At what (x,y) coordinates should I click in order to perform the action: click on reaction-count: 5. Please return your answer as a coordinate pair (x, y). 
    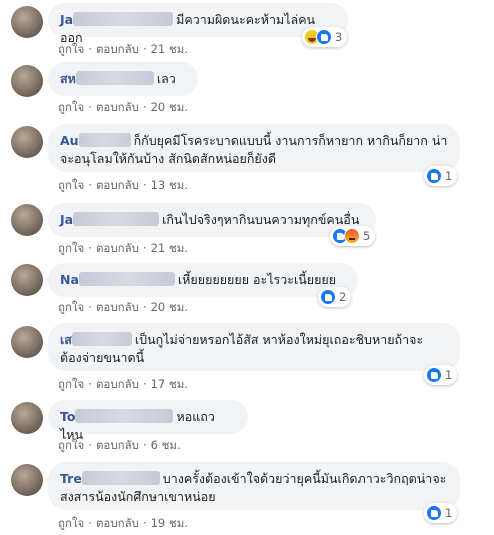
    Looking at the image, I should click on (367, 236).